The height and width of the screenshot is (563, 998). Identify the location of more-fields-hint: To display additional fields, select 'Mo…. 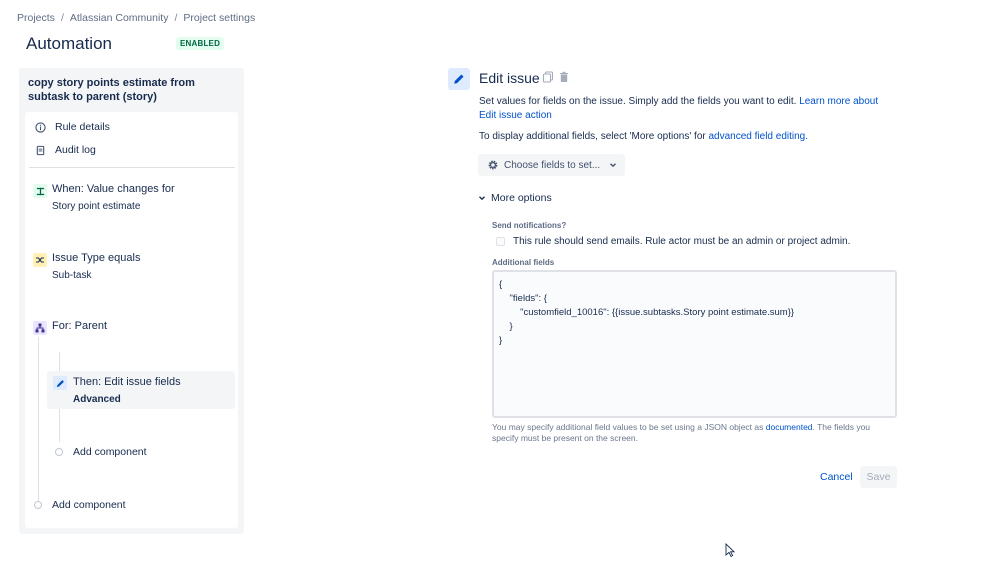
(689, 137).